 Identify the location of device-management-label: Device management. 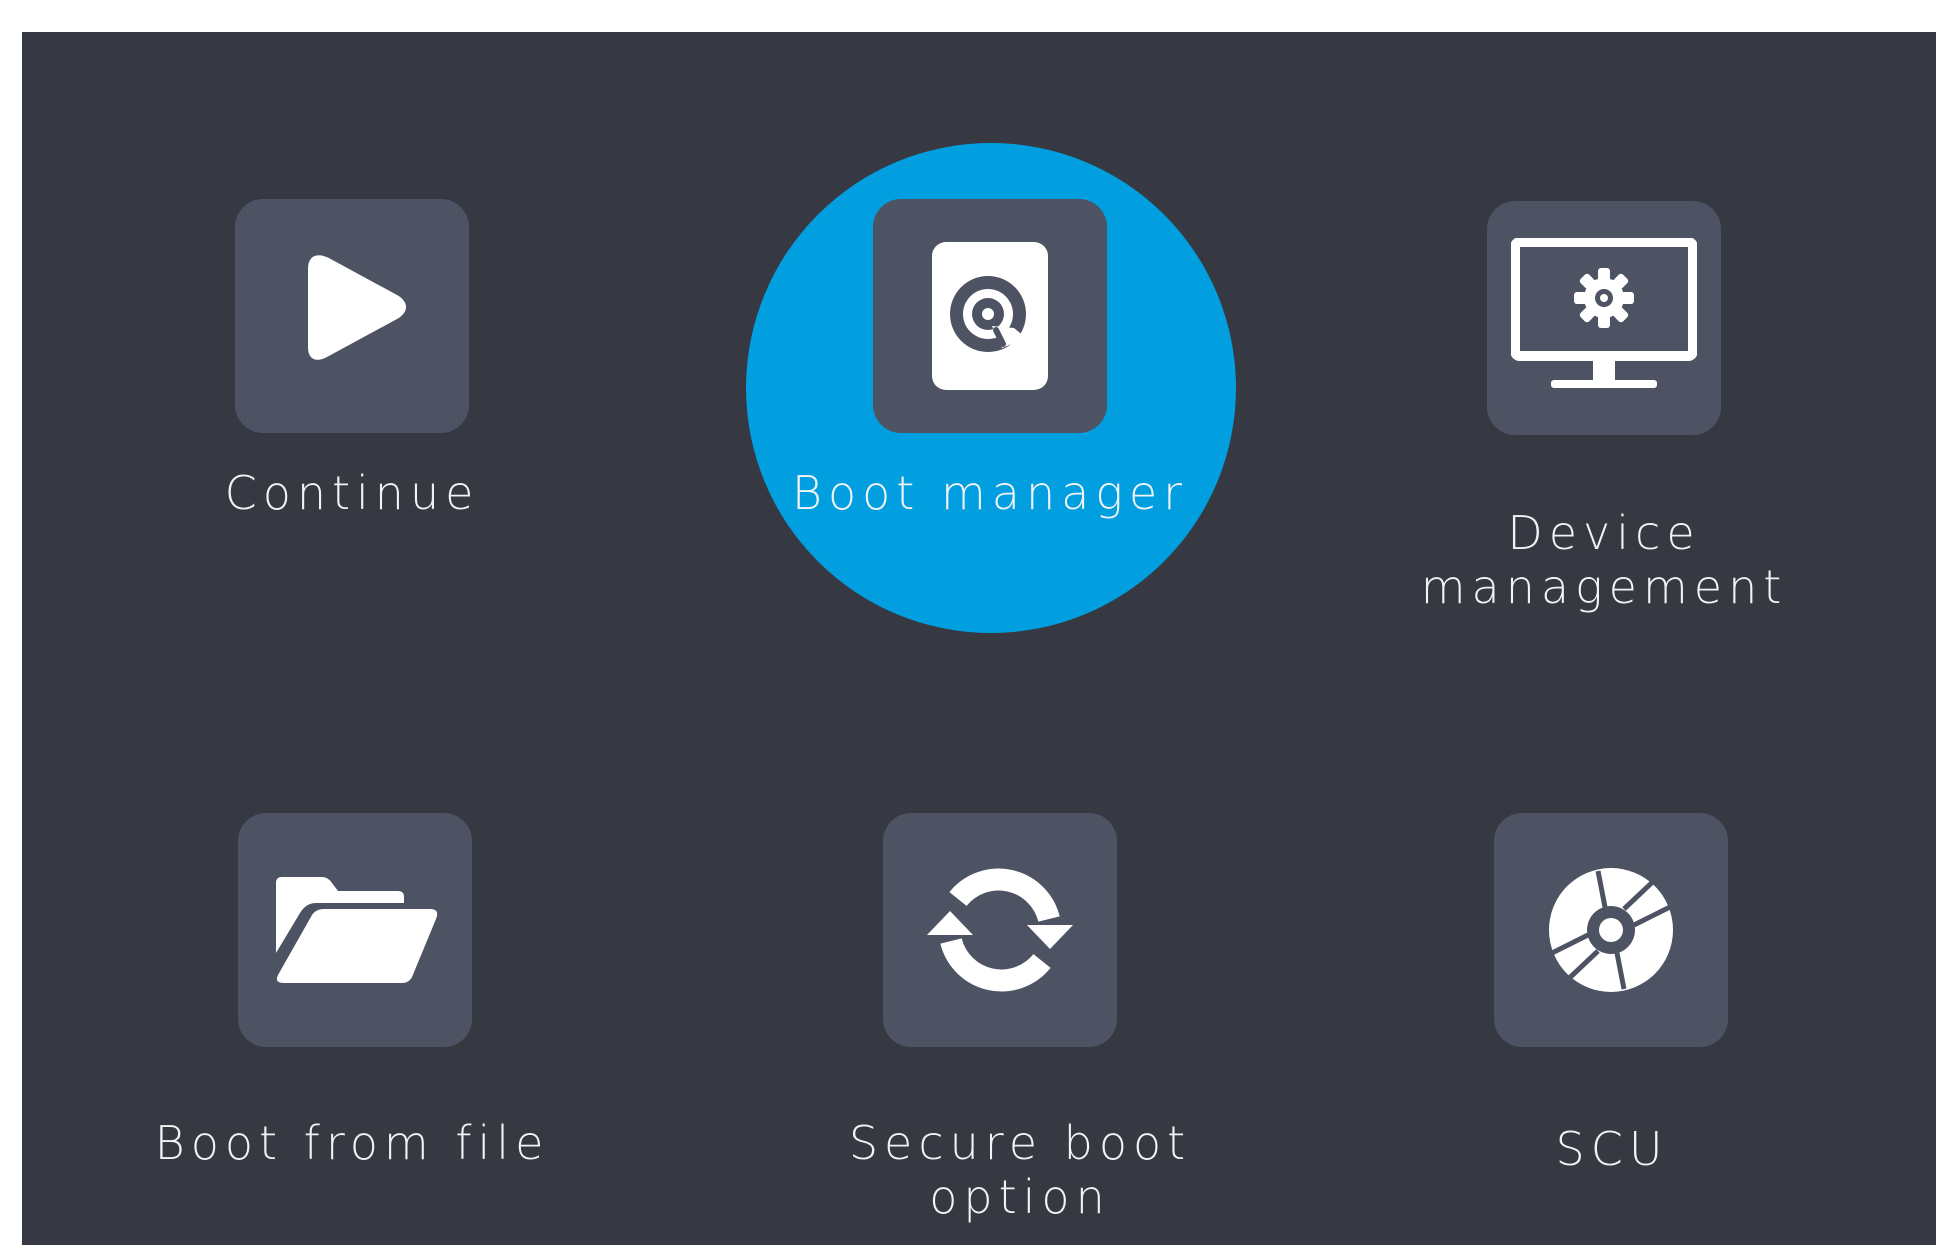
(1604, 560).